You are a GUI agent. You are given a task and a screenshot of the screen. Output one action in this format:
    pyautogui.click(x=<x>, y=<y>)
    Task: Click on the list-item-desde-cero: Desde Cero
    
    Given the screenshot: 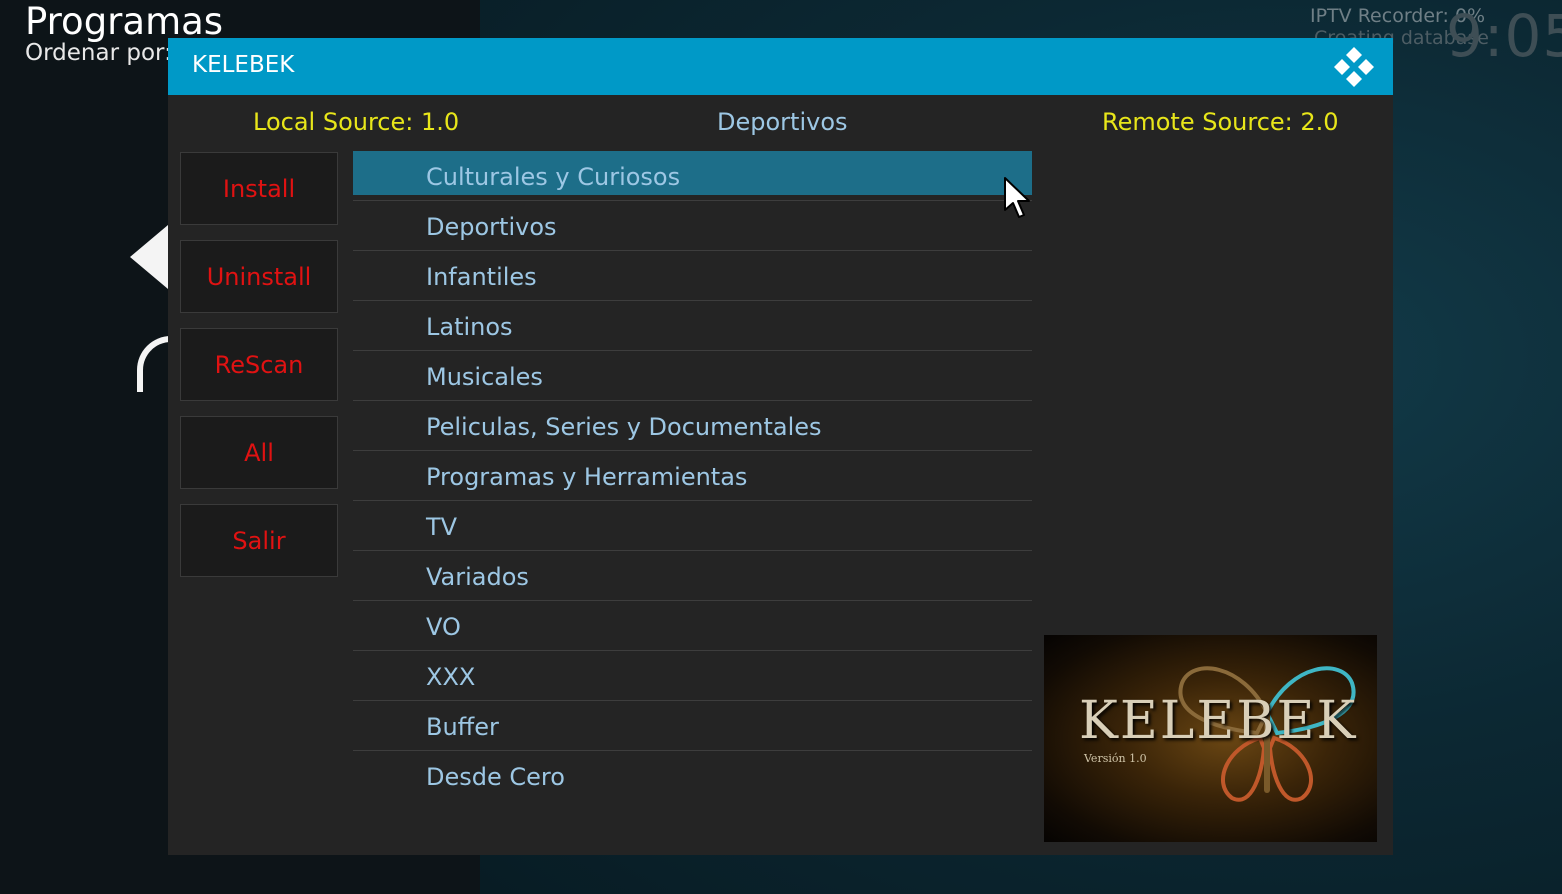 What is the action you would take?
    pyautogui.click(x=692, y=776)
    